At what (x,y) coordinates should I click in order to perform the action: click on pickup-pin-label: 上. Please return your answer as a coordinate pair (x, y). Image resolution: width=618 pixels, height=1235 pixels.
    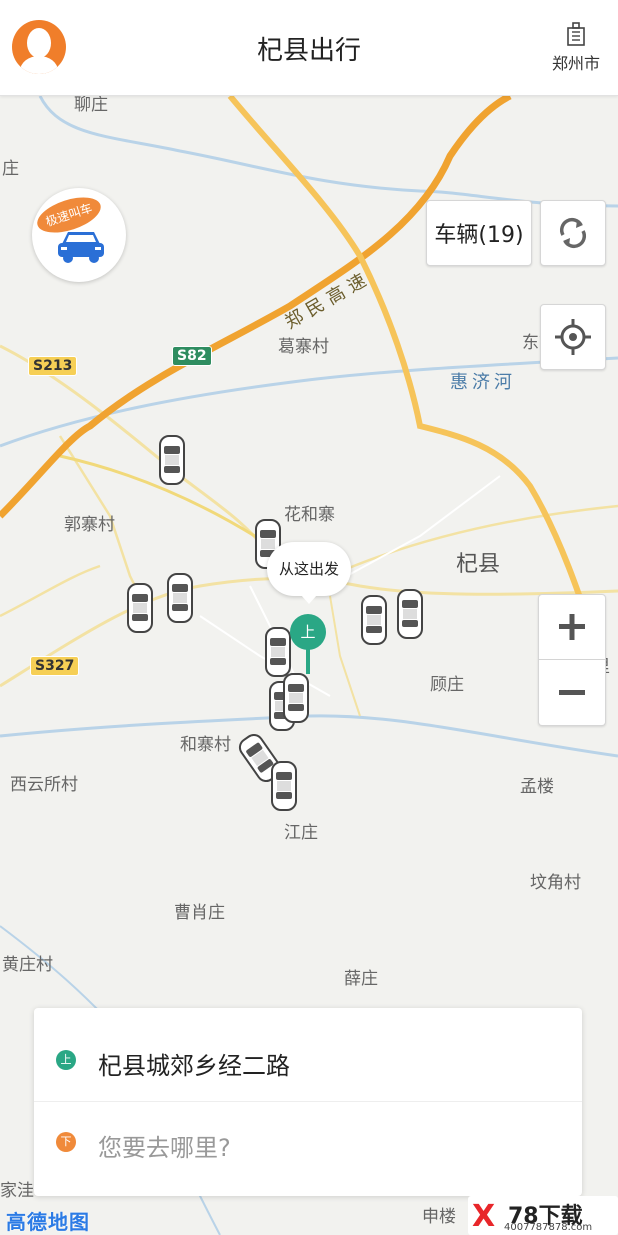
    Looking at the image, I should click on (308, 632).